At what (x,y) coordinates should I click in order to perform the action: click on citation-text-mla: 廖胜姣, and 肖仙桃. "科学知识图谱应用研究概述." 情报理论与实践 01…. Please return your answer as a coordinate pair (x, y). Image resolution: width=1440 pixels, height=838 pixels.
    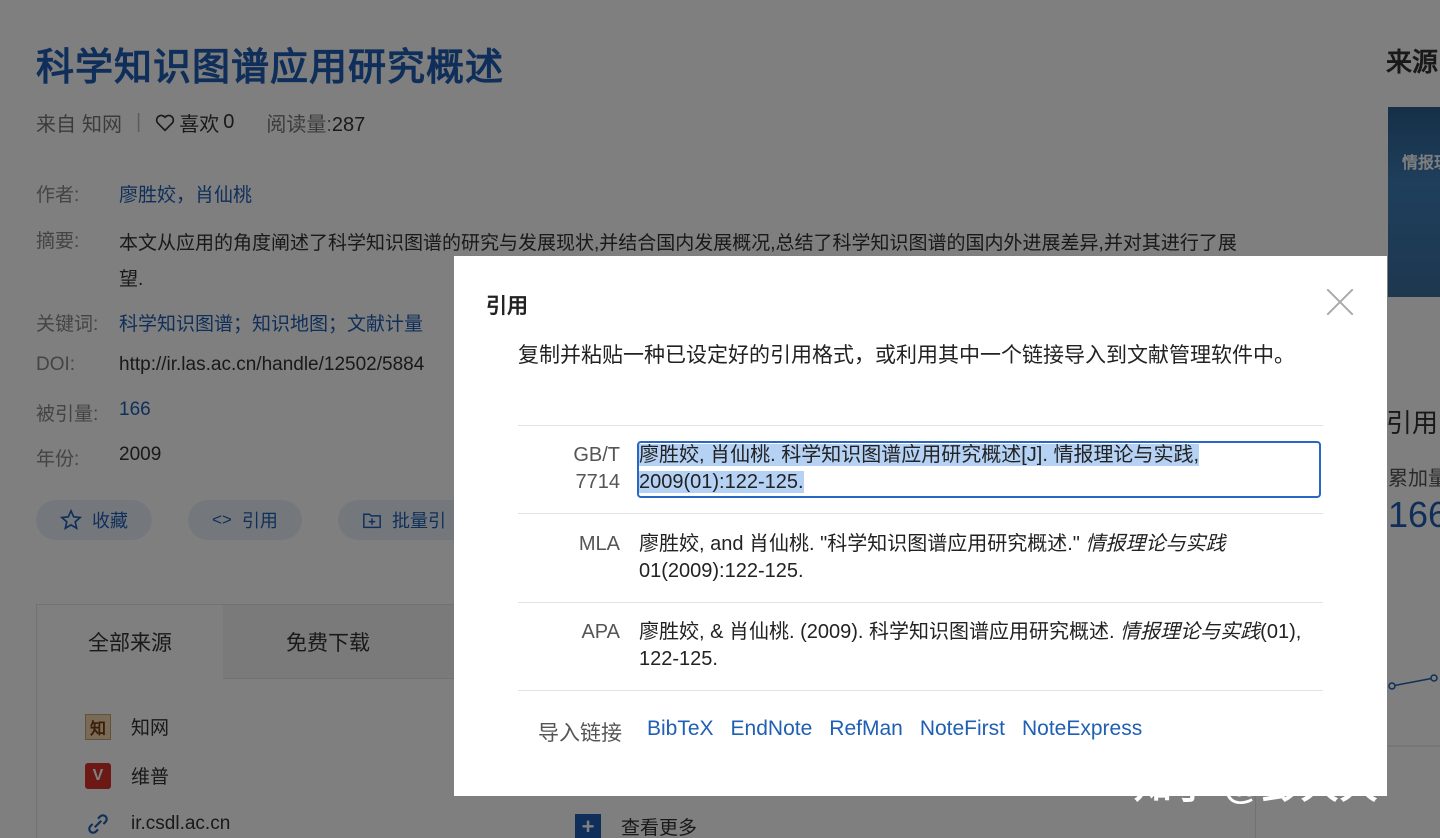
    Looking at the image, I should click on (979, 558).